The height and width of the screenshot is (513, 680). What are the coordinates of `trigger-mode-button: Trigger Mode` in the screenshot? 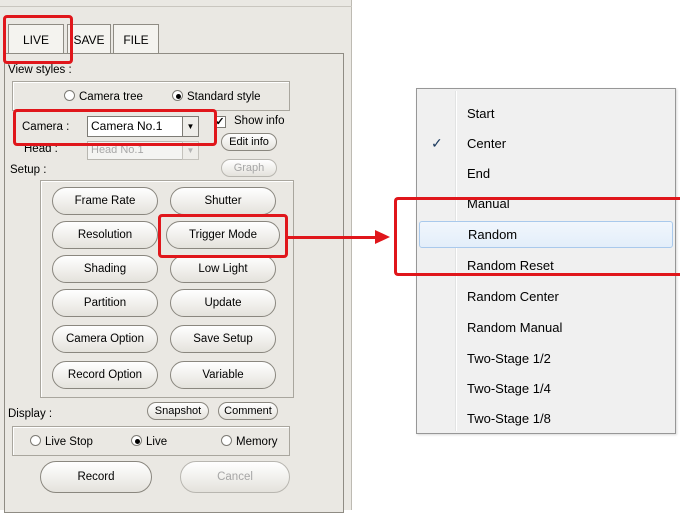 It's located at (223, 235).